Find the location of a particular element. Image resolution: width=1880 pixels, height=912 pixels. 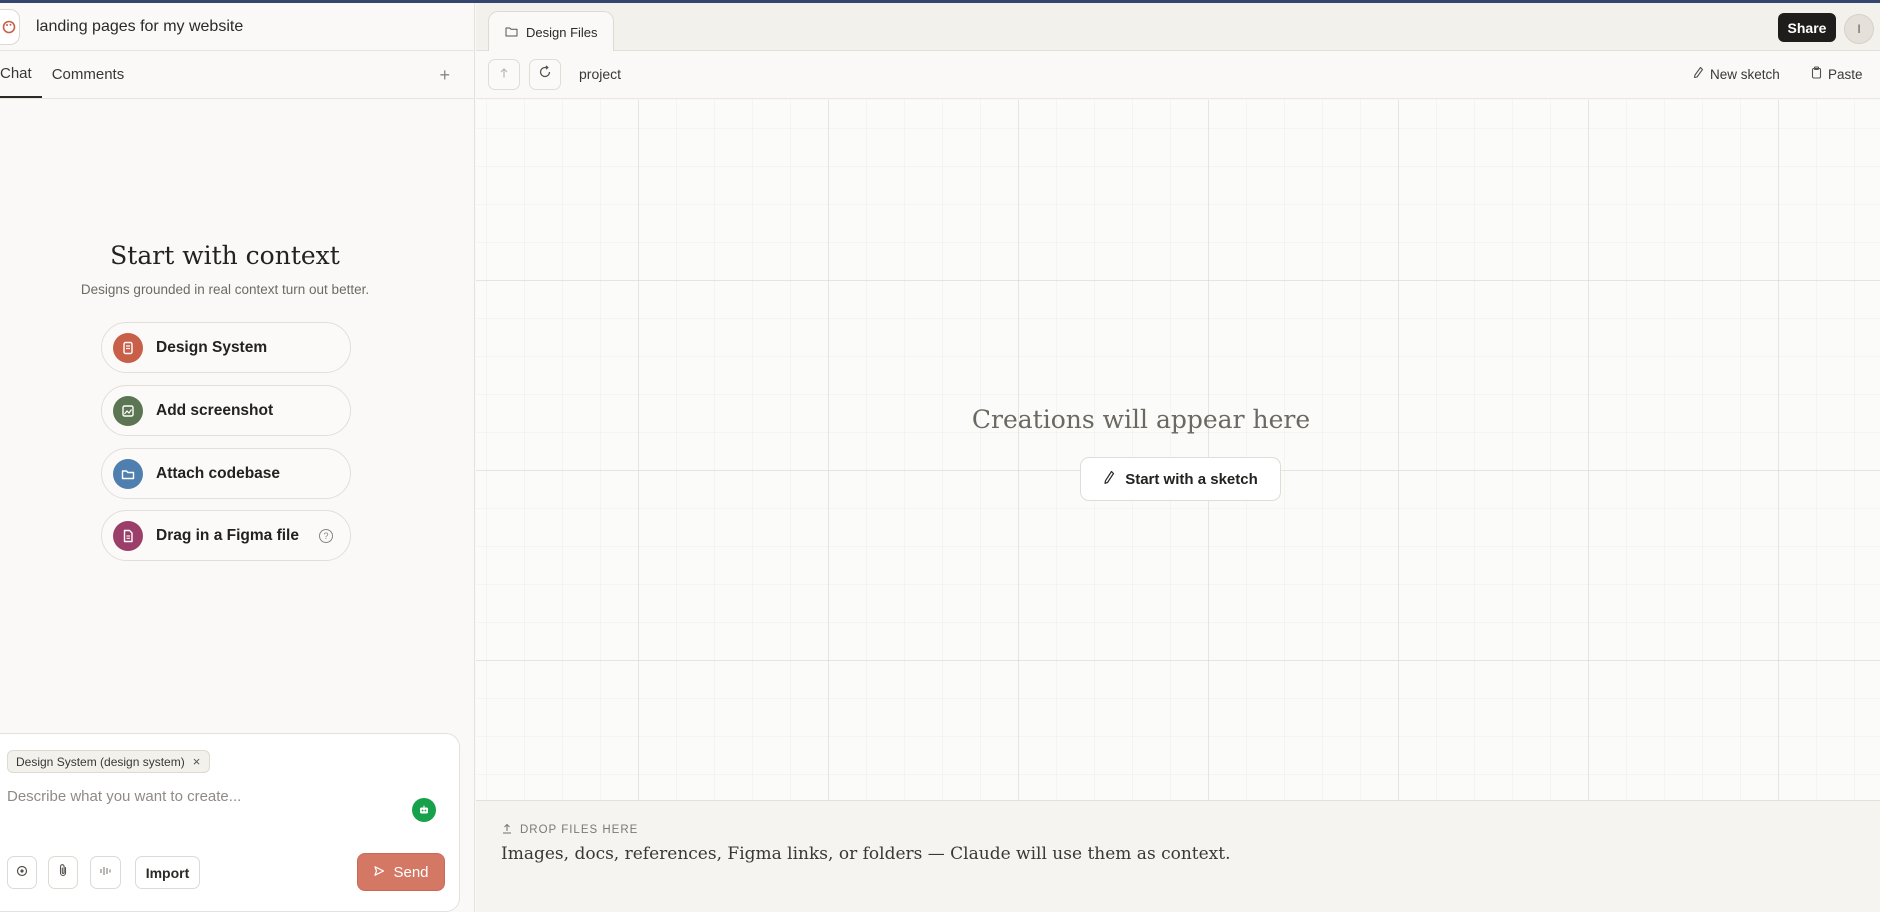

context-title: Start with context is located at coordinates (225, 255).